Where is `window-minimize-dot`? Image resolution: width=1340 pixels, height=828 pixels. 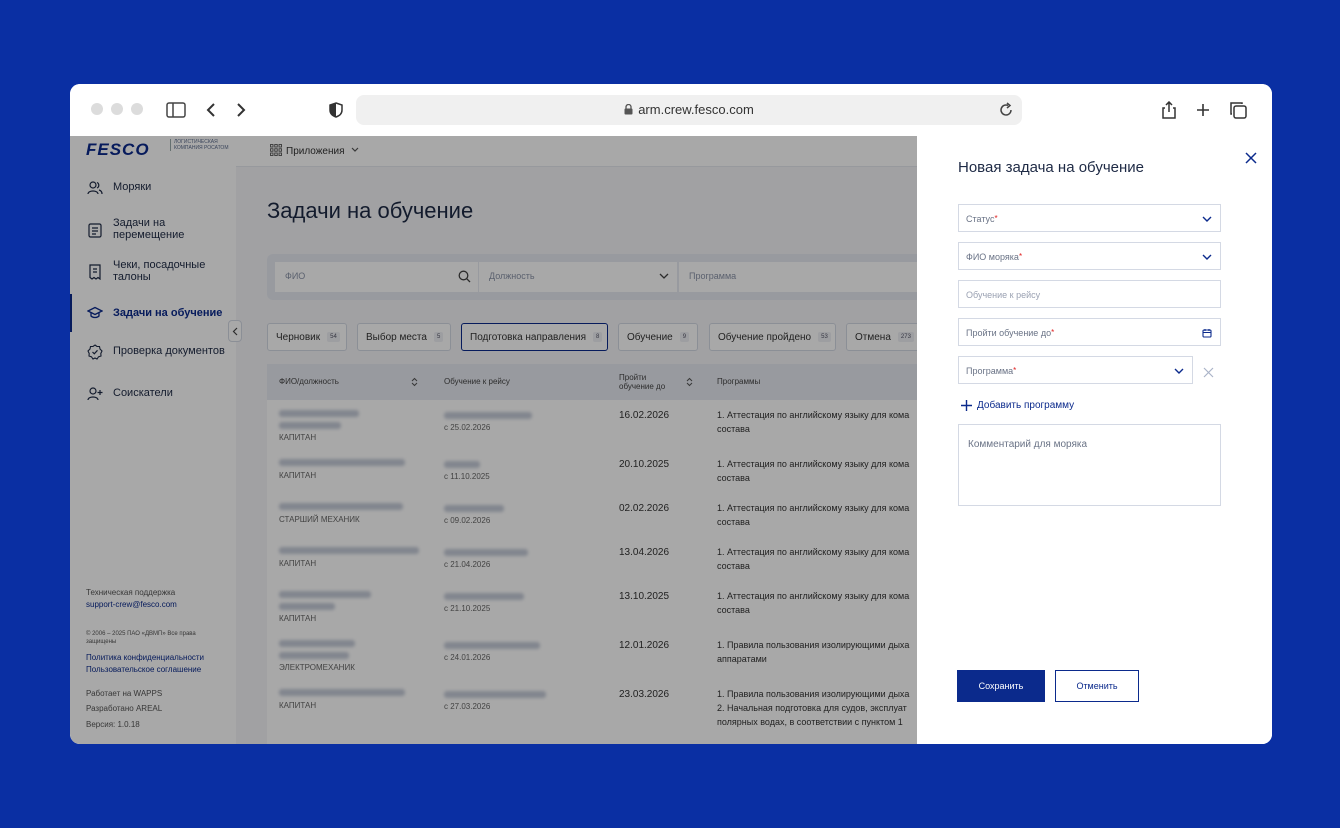
window-minimize-dot is located at coordinates (117, 109).